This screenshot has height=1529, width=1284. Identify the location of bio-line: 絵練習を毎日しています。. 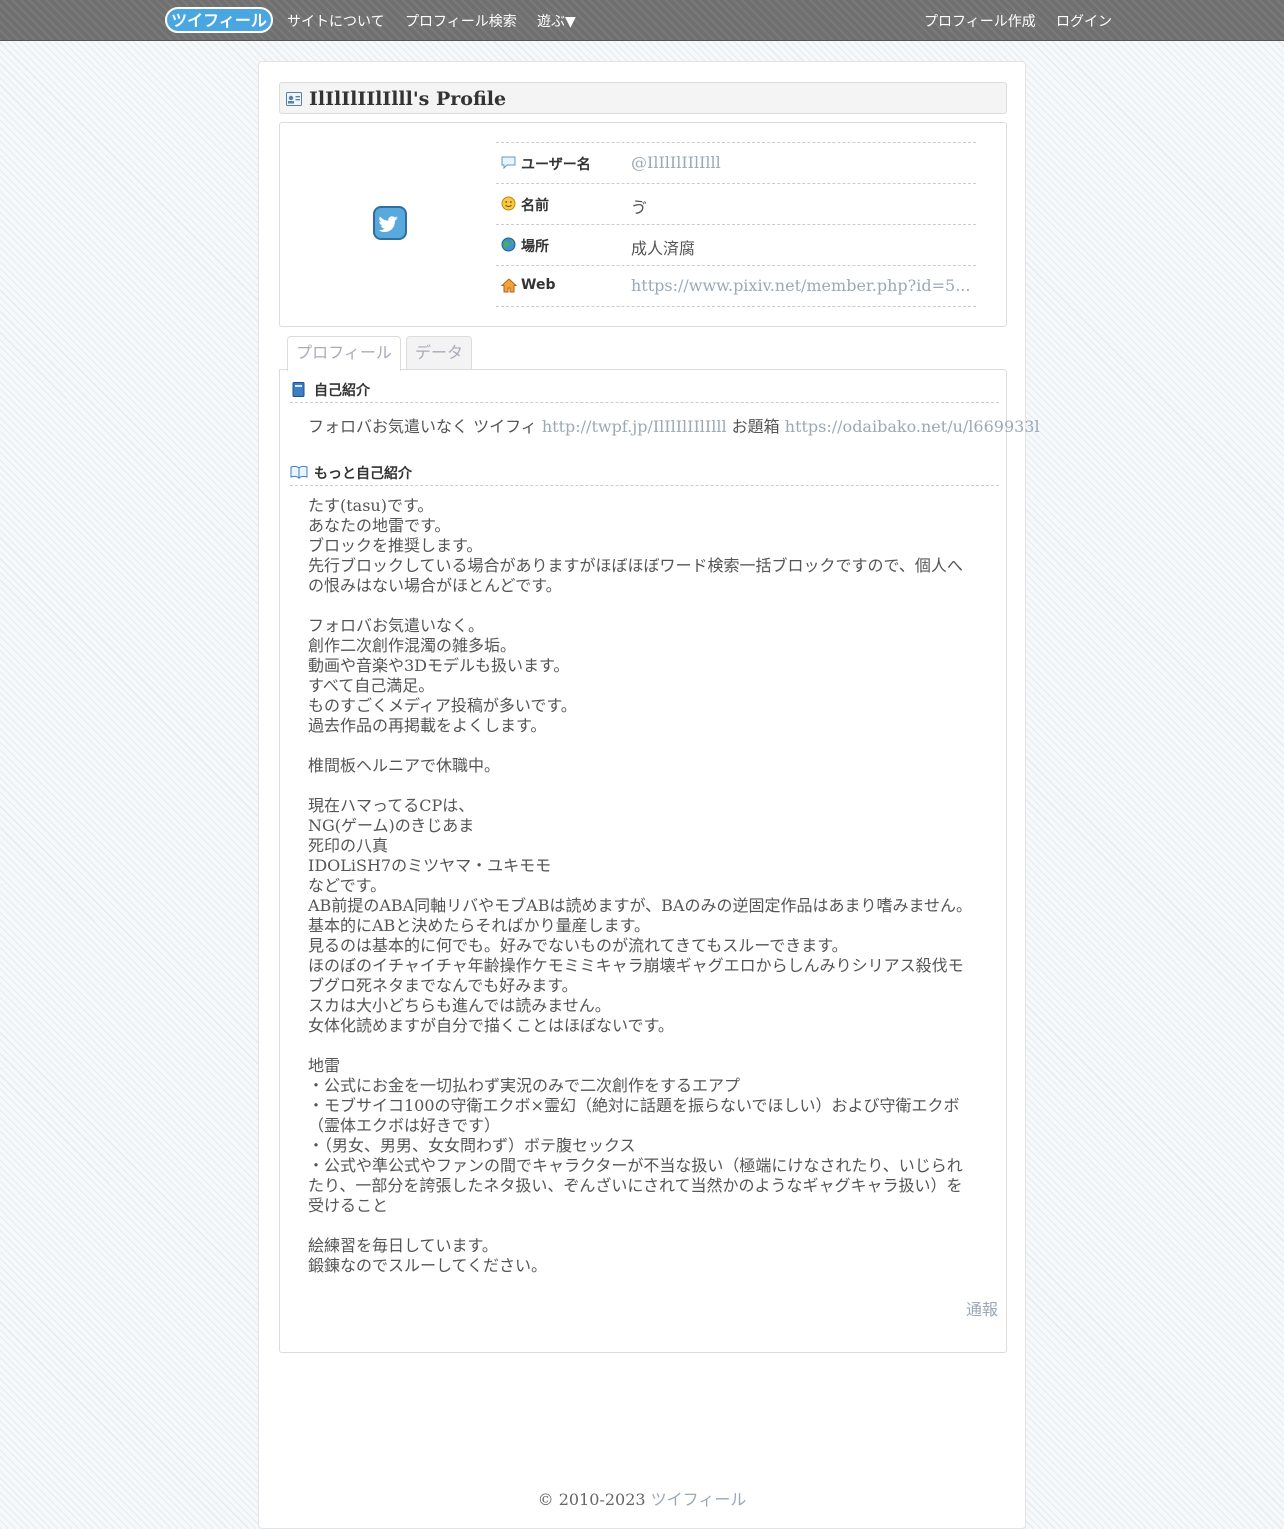
(403, 1245).